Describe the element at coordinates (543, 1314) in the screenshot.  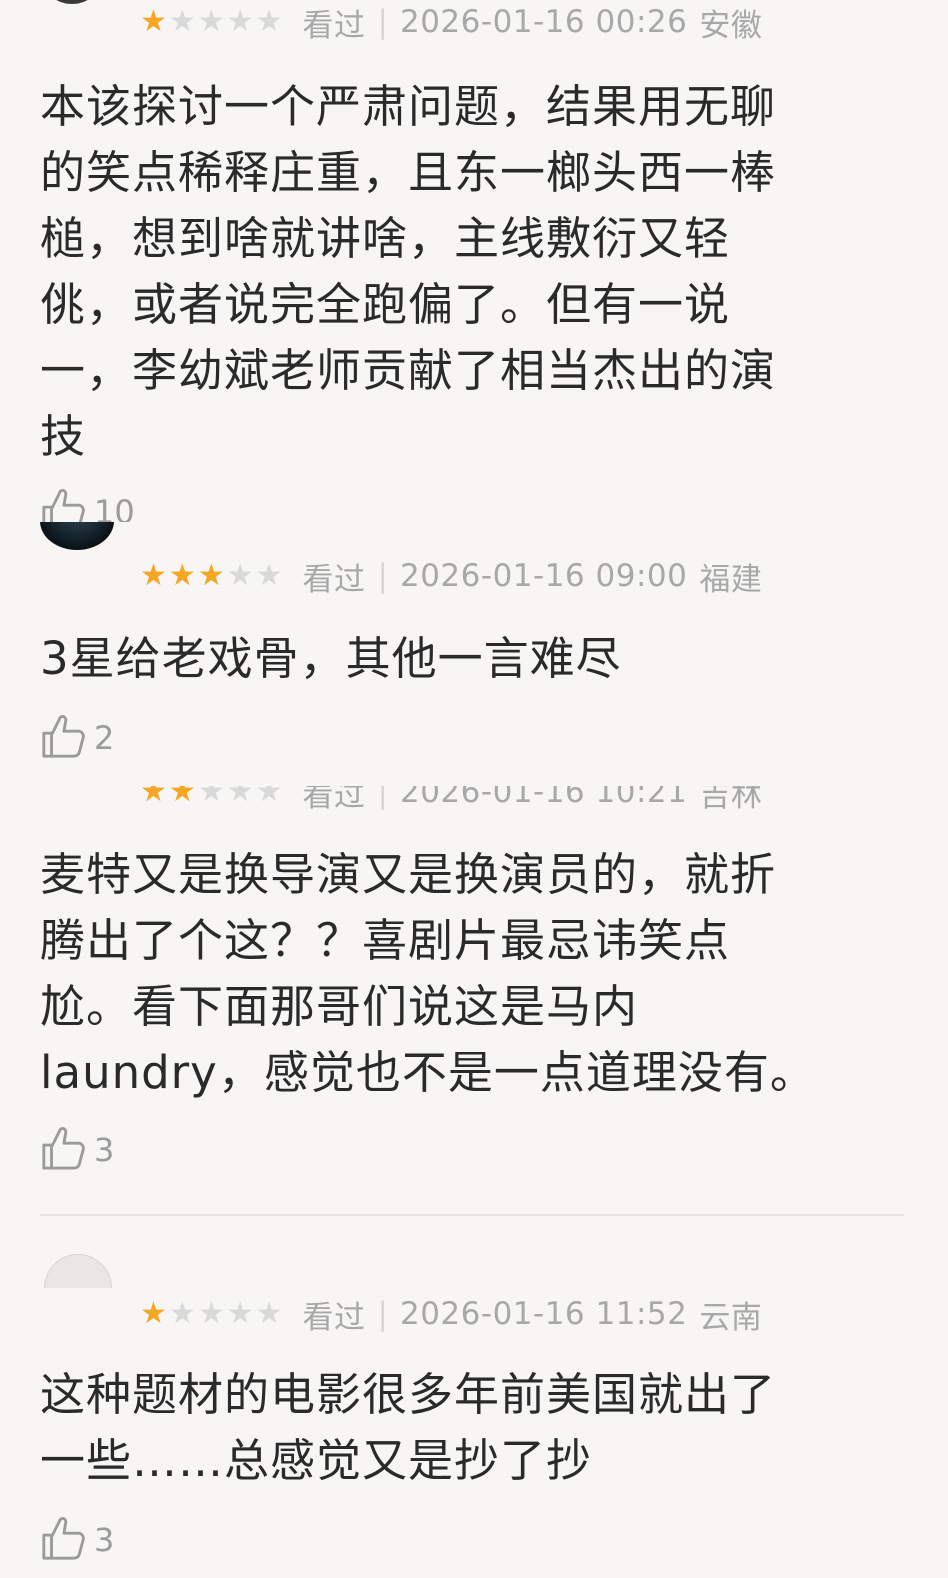
I see `review-time: 2026-01-16 11:52` at that location.